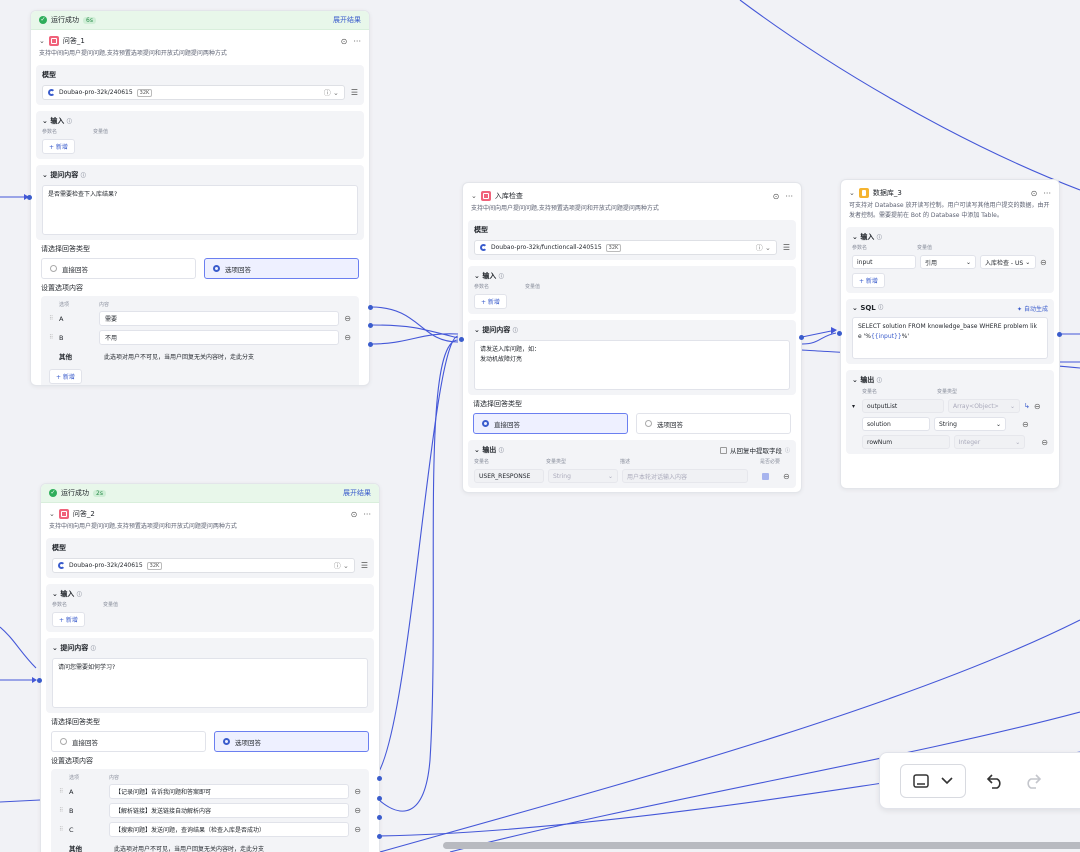 The image size is (1080, 852). I want to click on node-title: 问答_1, so click(74, 41).